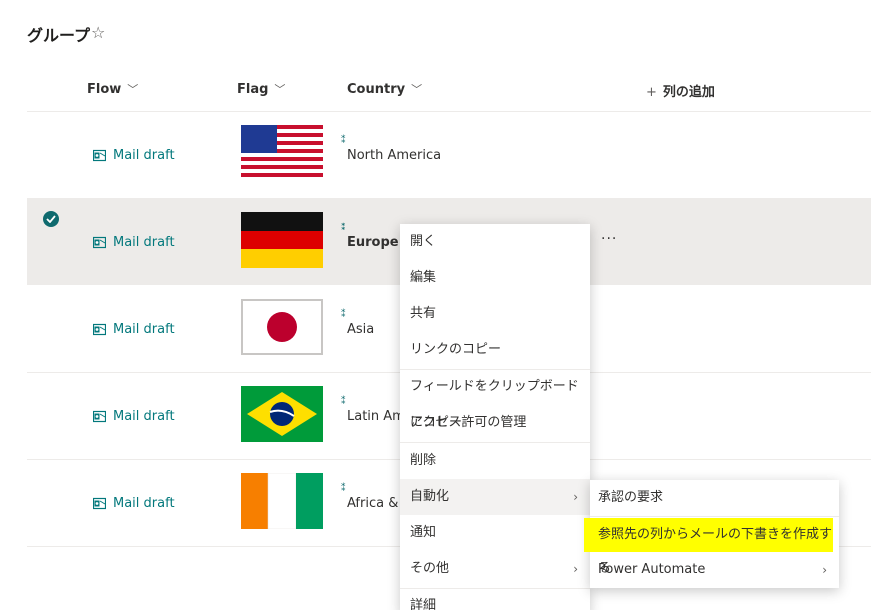 The width and height of the screenshot is (871, 610). Describe the element at coordinates (456, 349) in the screenshot. I see `menu-item-label: リンクのコピー` at that location.